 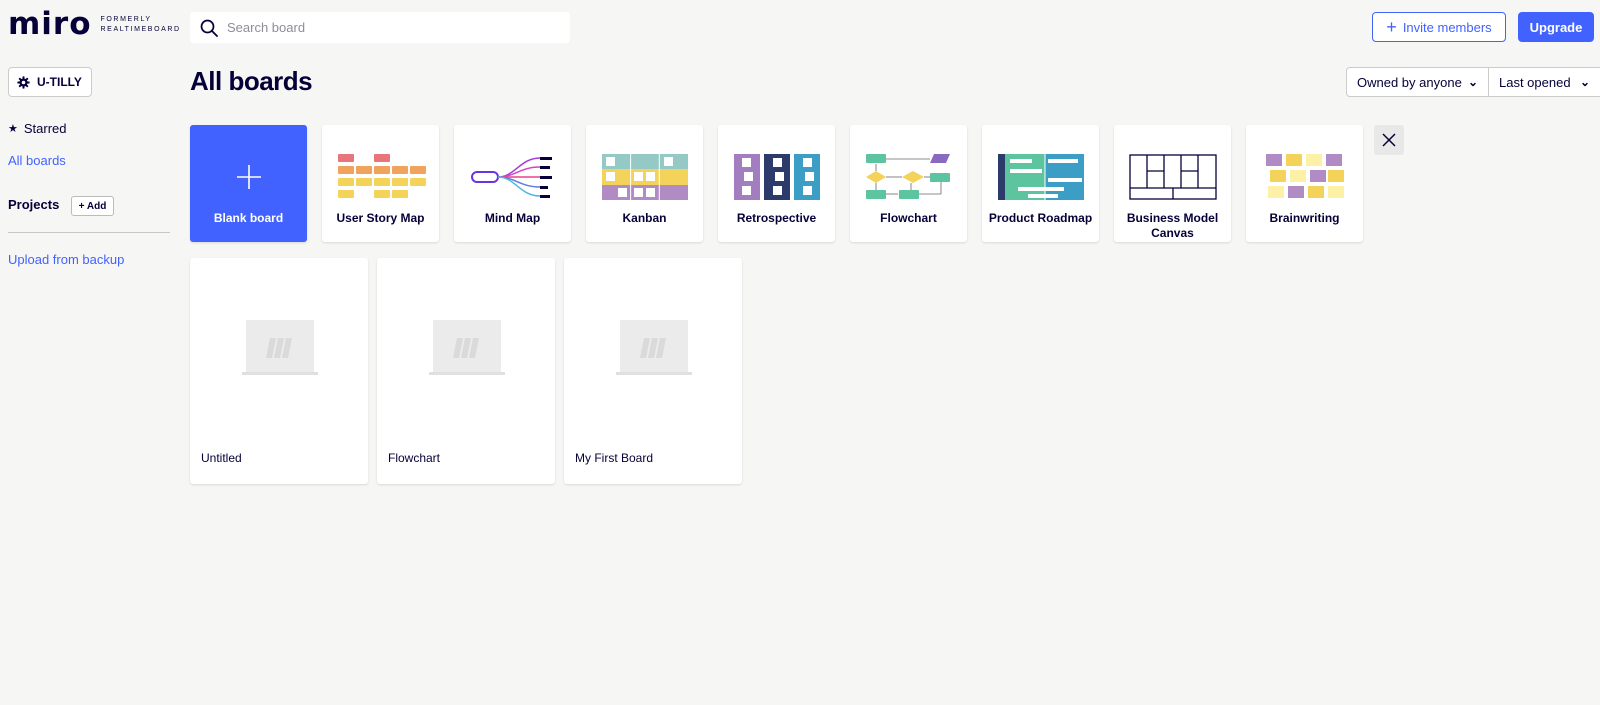 I want to click on template-kanban: Kanban, so click(x=644, y=183).